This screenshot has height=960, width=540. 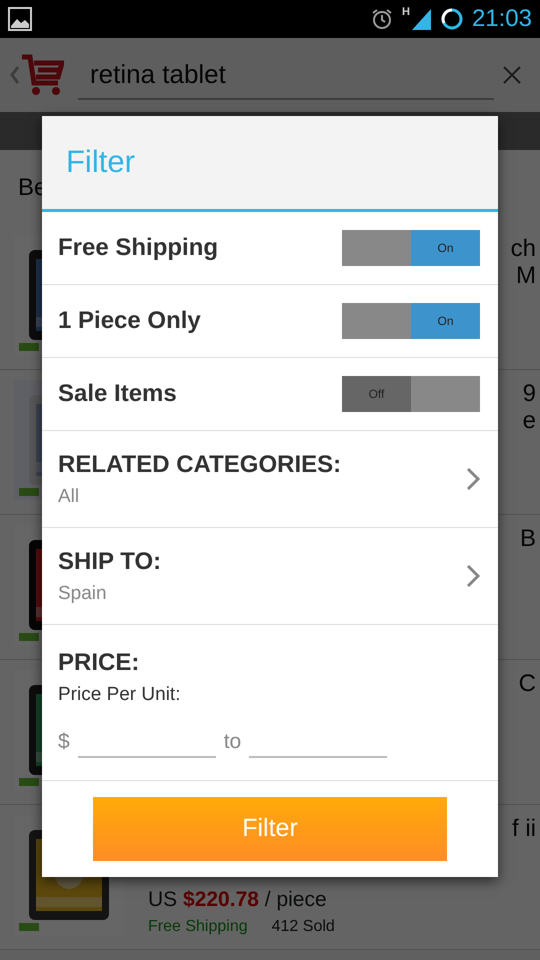 I want to click on product-title: e, so click(x=529, y=420).